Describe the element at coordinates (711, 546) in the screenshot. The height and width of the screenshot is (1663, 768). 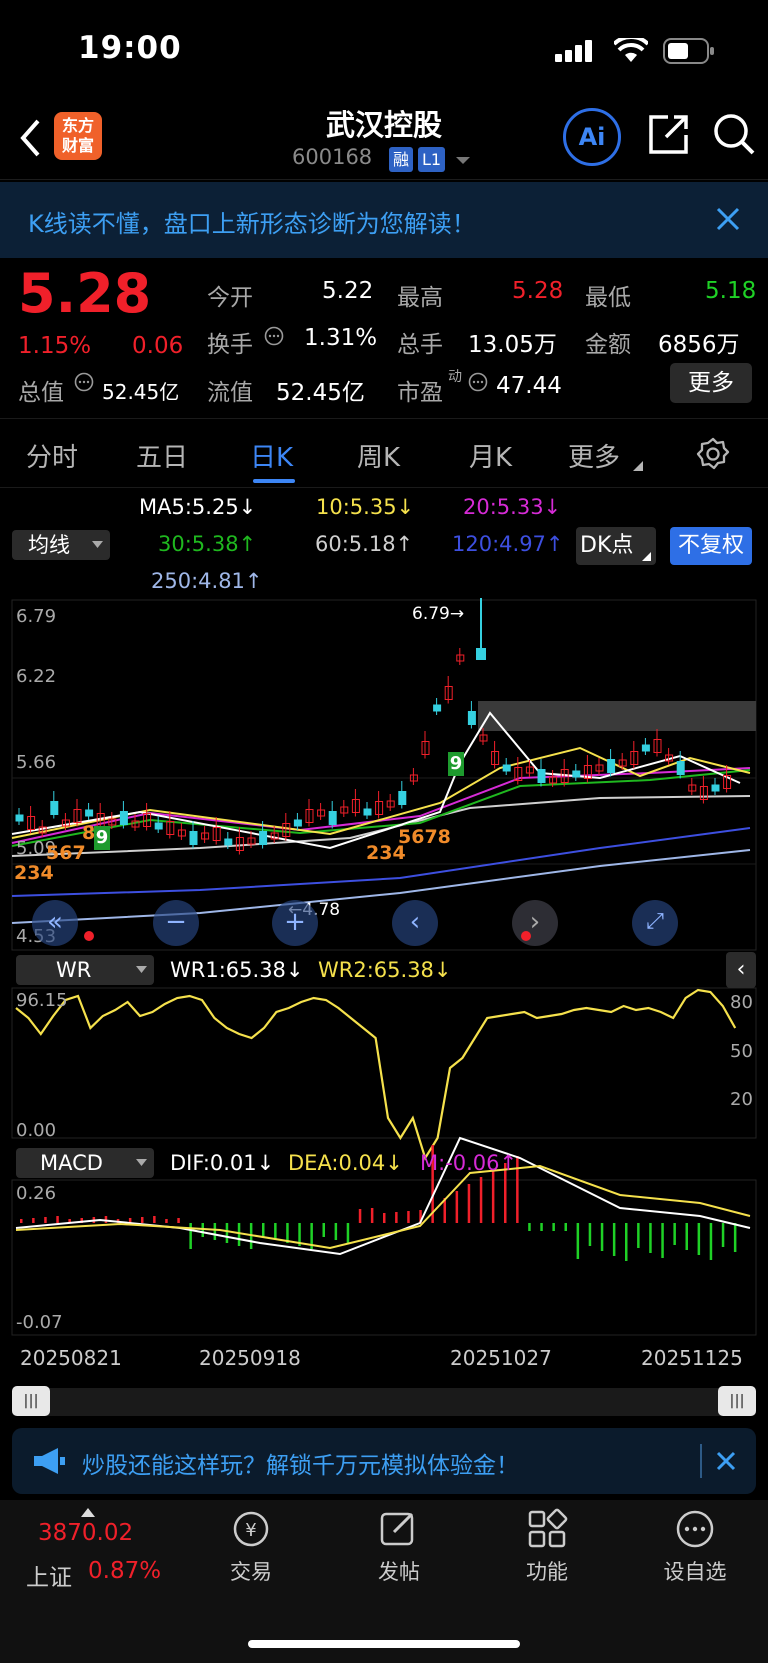
I see `adjust-mode-button: 不复权` at that location.